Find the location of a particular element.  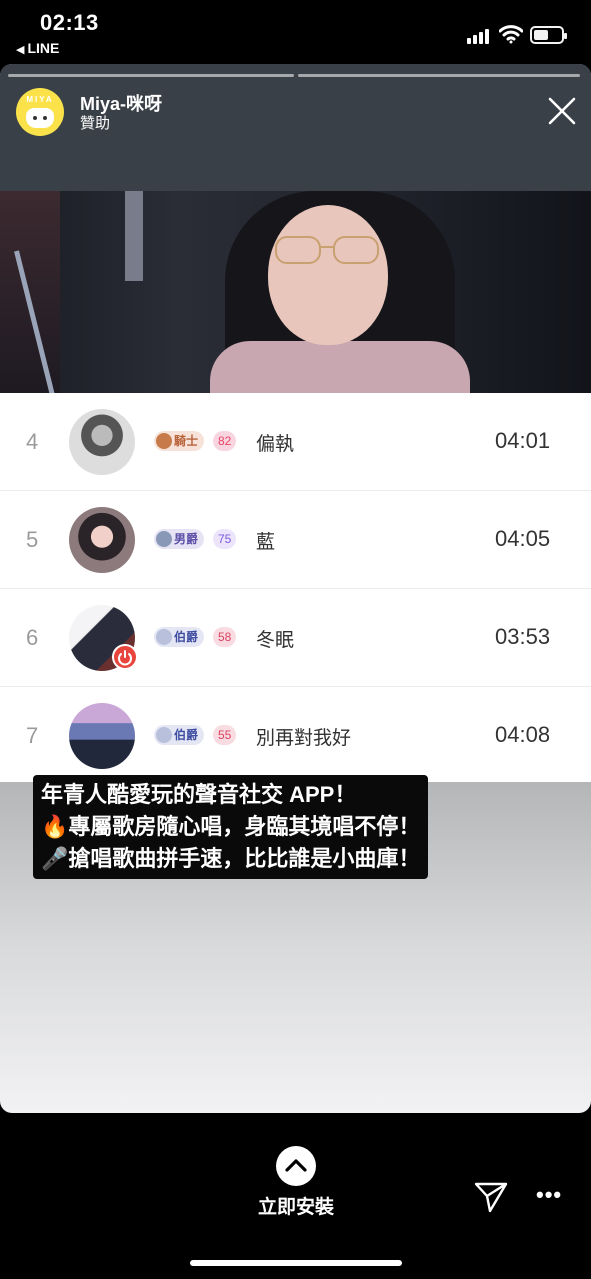

rank-badge: 男爵 is located at coordinates (179, 539).